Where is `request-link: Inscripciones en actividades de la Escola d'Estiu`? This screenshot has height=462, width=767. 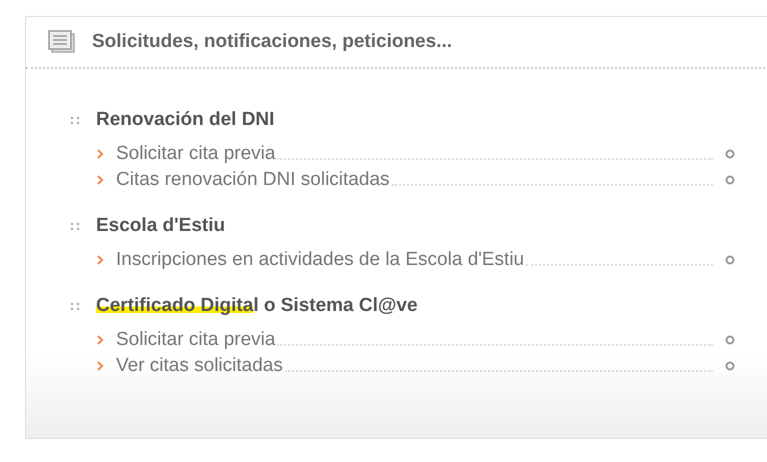
request-link: Inscripciones en actividades de la Escola d'Estiu is located at coordinates (320, 260).